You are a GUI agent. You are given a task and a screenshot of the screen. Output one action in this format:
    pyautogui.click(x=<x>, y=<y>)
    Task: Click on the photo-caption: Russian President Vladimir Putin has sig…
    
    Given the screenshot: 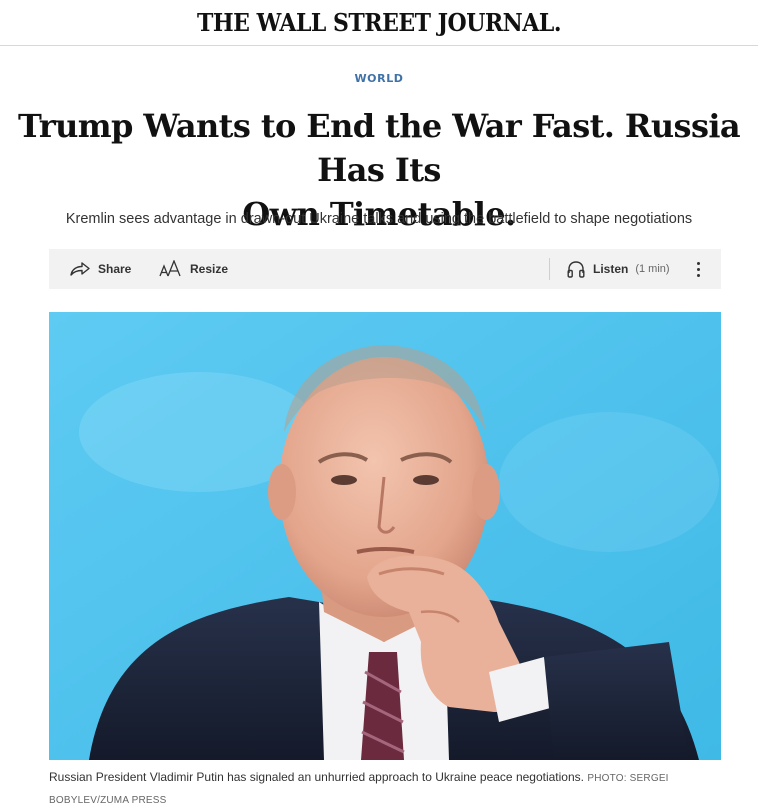 What is the action you would take?
    pyautogui.click(x=389, y=789)
    